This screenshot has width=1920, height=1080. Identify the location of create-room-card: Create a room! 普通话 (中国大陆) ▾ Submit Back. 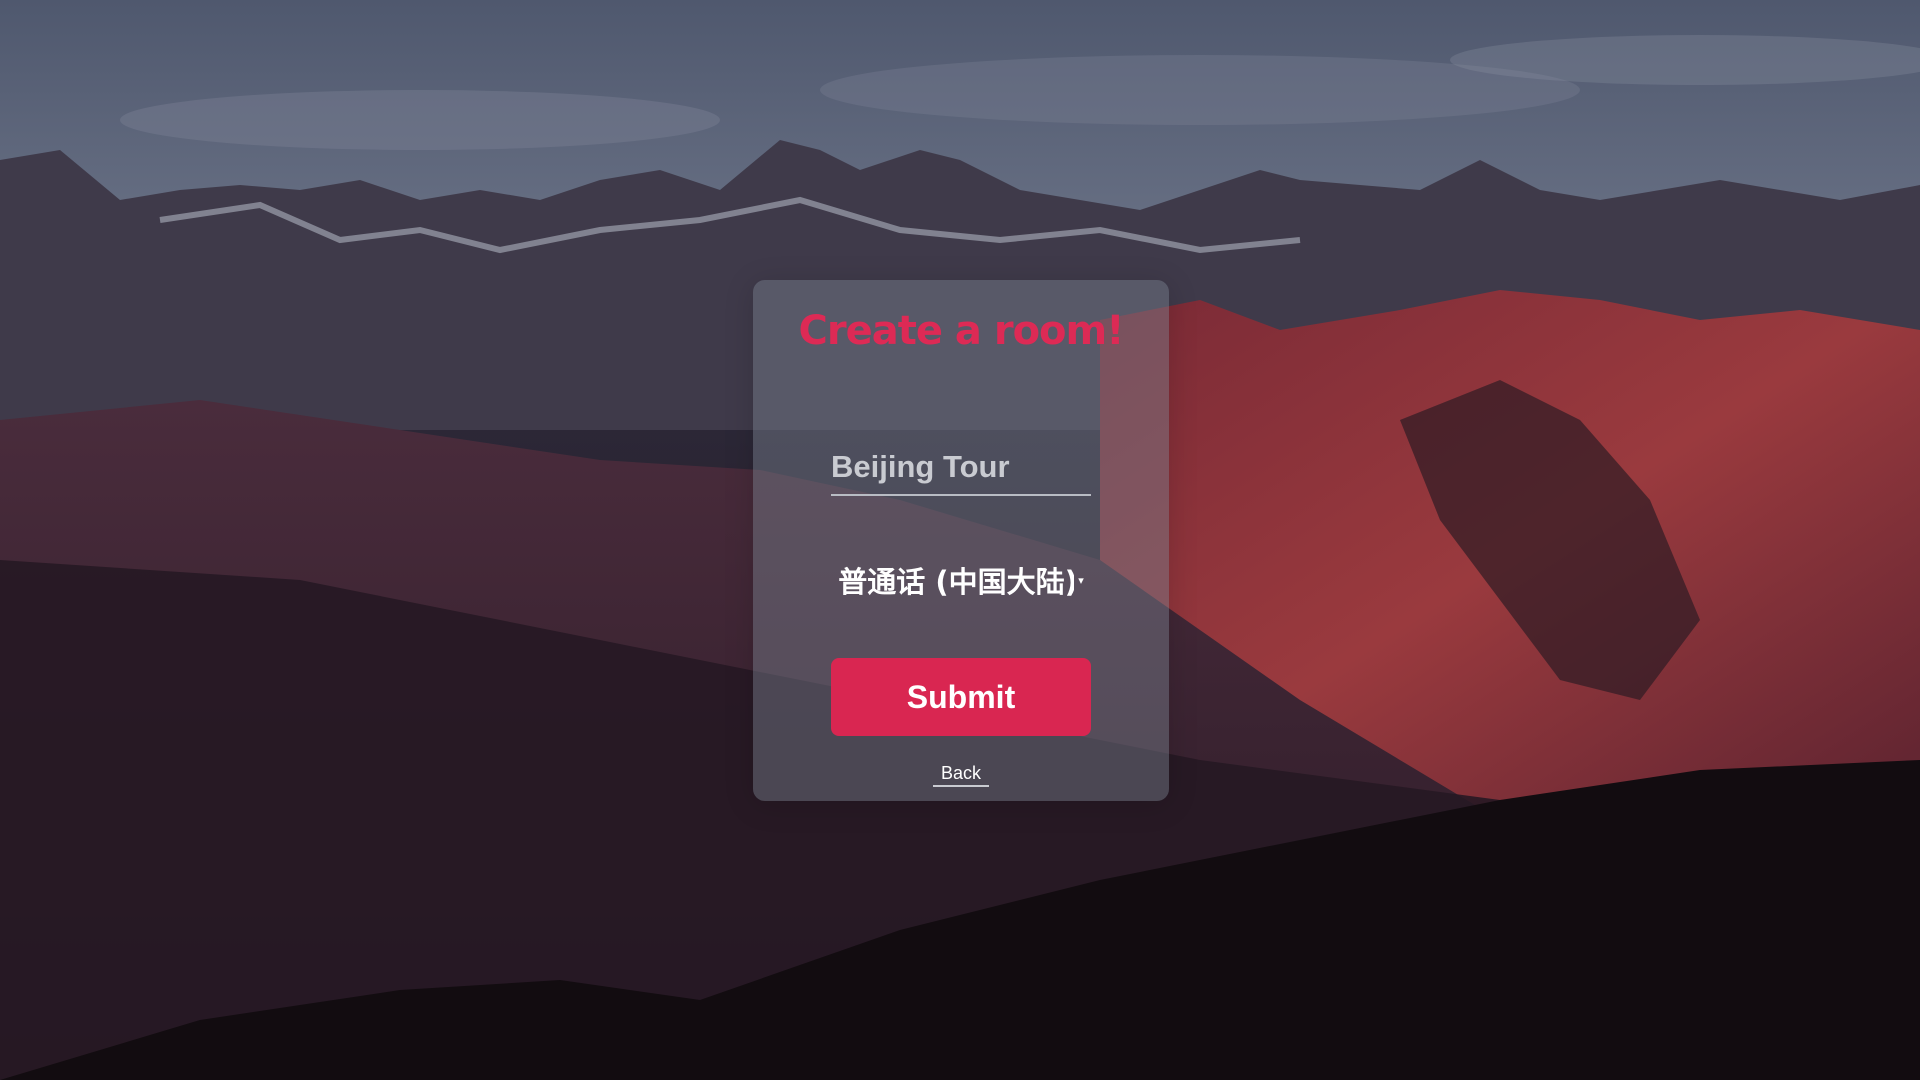
(961, 540).